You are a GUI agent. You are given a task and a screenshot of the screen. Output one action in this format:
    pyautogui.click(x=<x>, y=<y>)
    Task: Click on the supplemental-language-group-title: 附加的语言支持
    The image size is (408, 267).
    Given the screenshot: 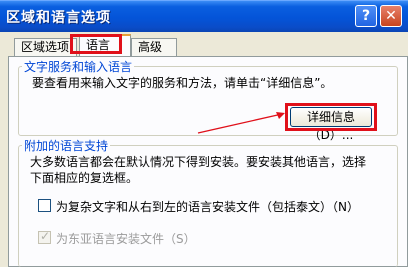 What is the action you would take?
    pyautogui.click(x=66, y=145)
    